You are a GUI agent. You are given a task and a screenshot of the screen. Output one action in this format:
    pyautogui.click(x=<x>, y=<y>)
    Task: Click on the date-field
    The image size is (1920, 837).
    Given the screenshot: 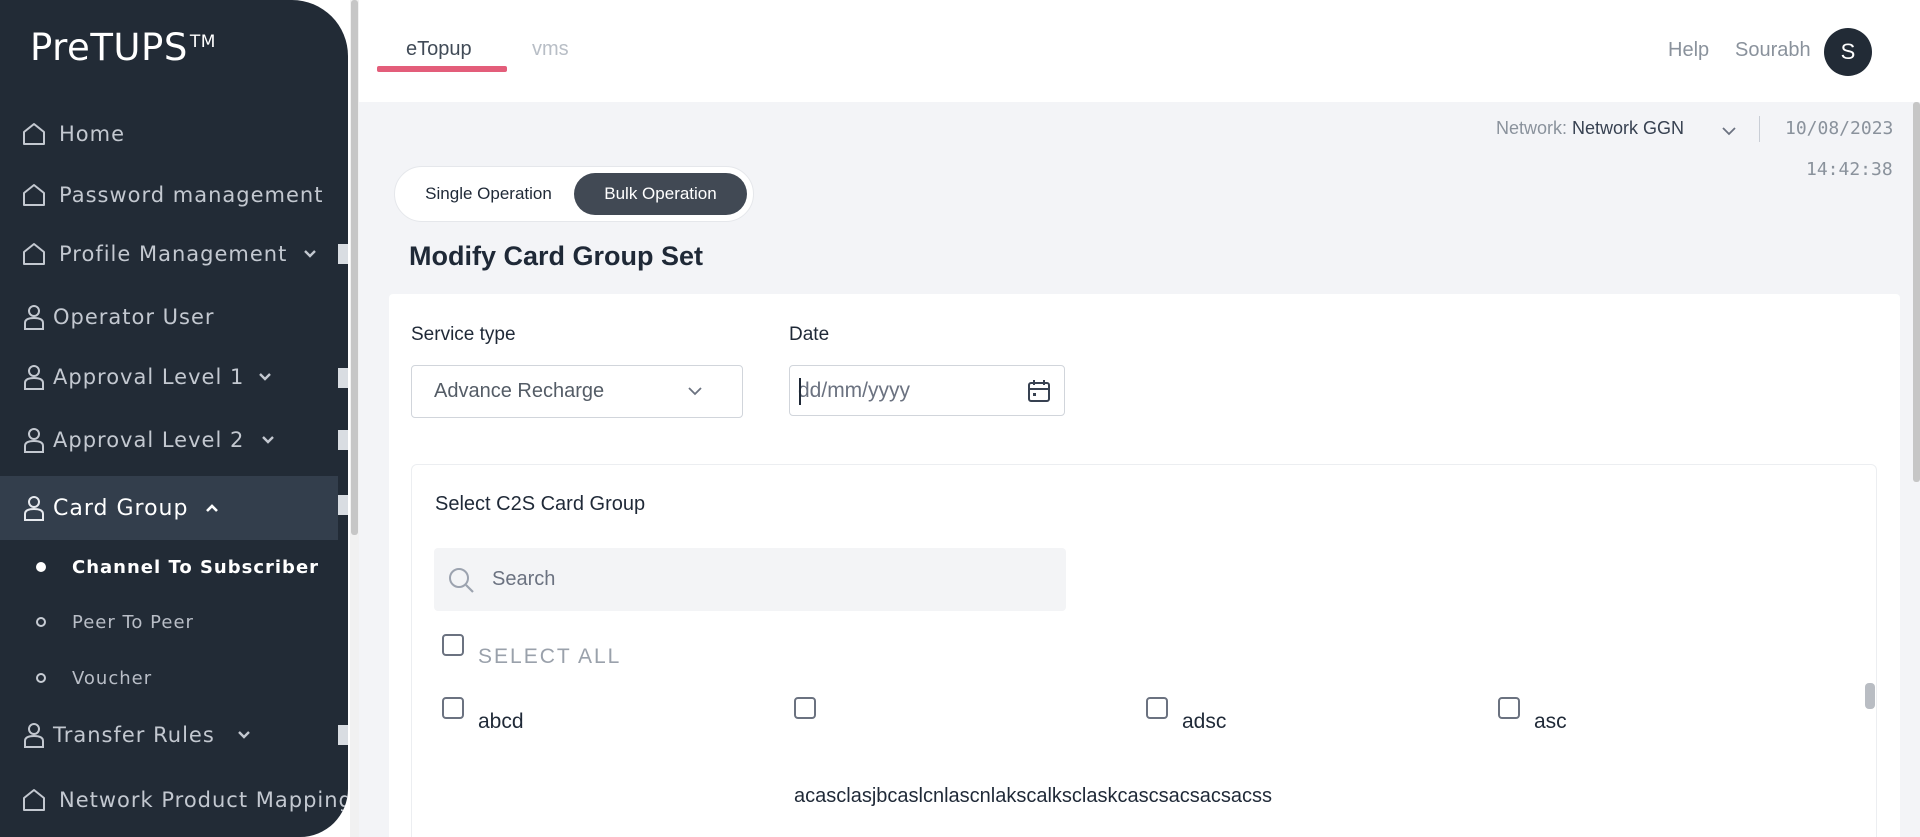 What is the action you would take?
    pyautogui.click(x=927, y=390)
    